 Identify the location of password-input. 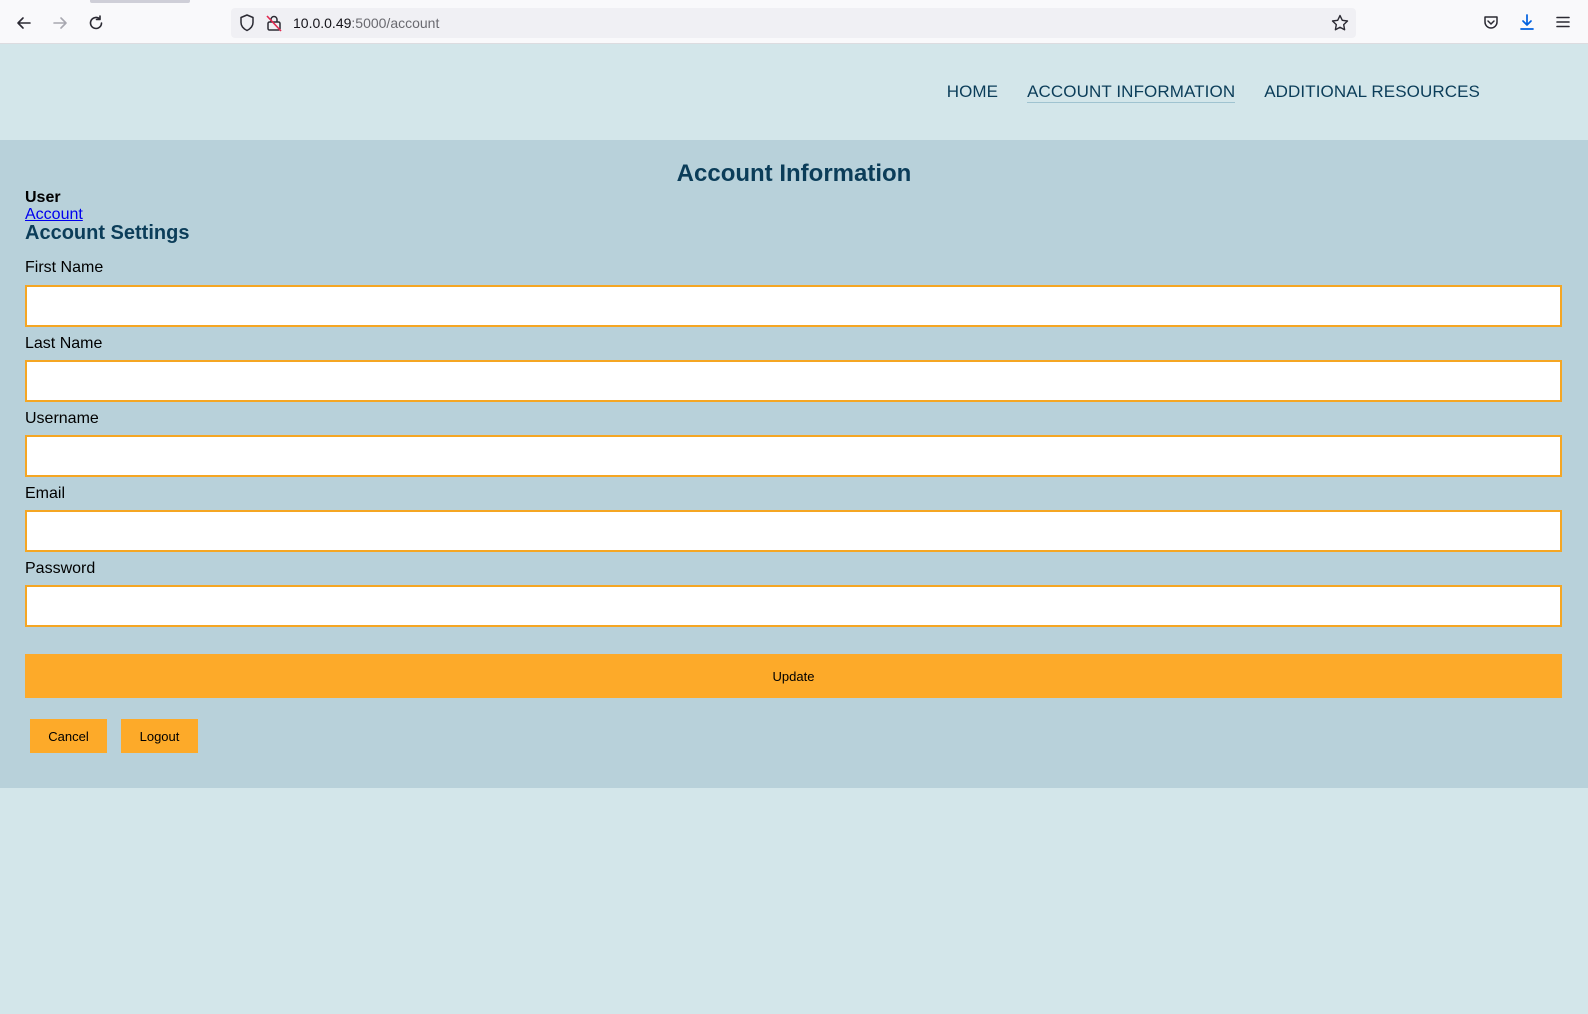
(793, 606).